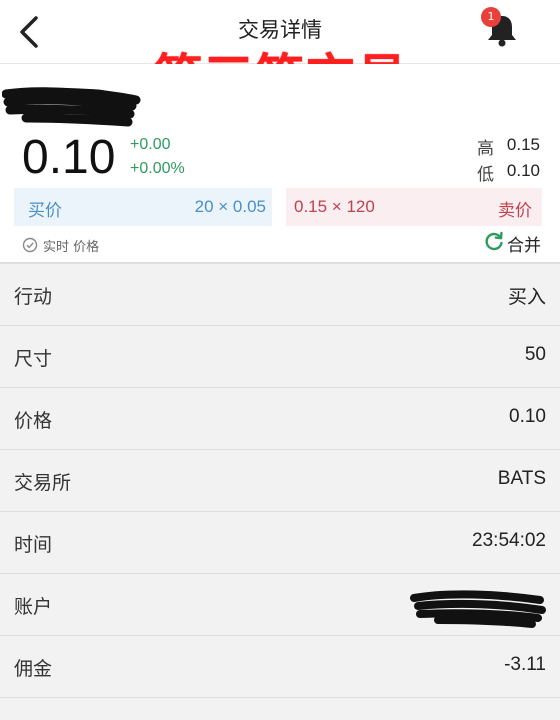  I want to click on detail-row-price: 价格 0.10, so click(280, 419).